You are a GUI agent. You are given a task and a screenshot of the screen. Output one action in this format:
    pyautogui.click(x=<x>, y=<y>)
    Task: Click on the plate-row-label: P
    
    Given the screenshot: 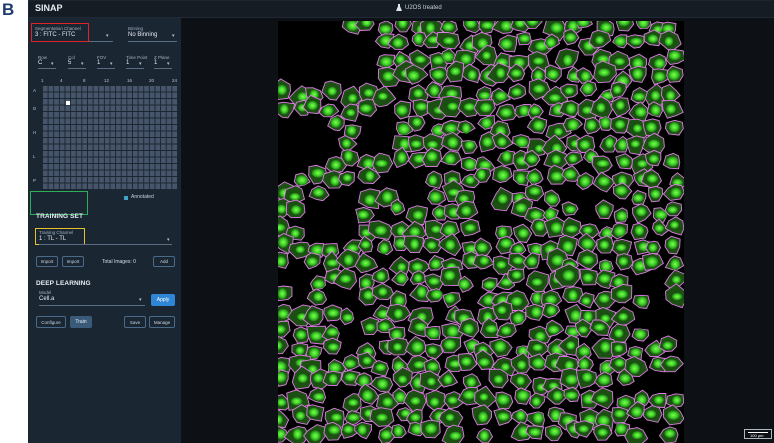 What is the action you would take?
    pyautogui.click(x=35, y=180)
    